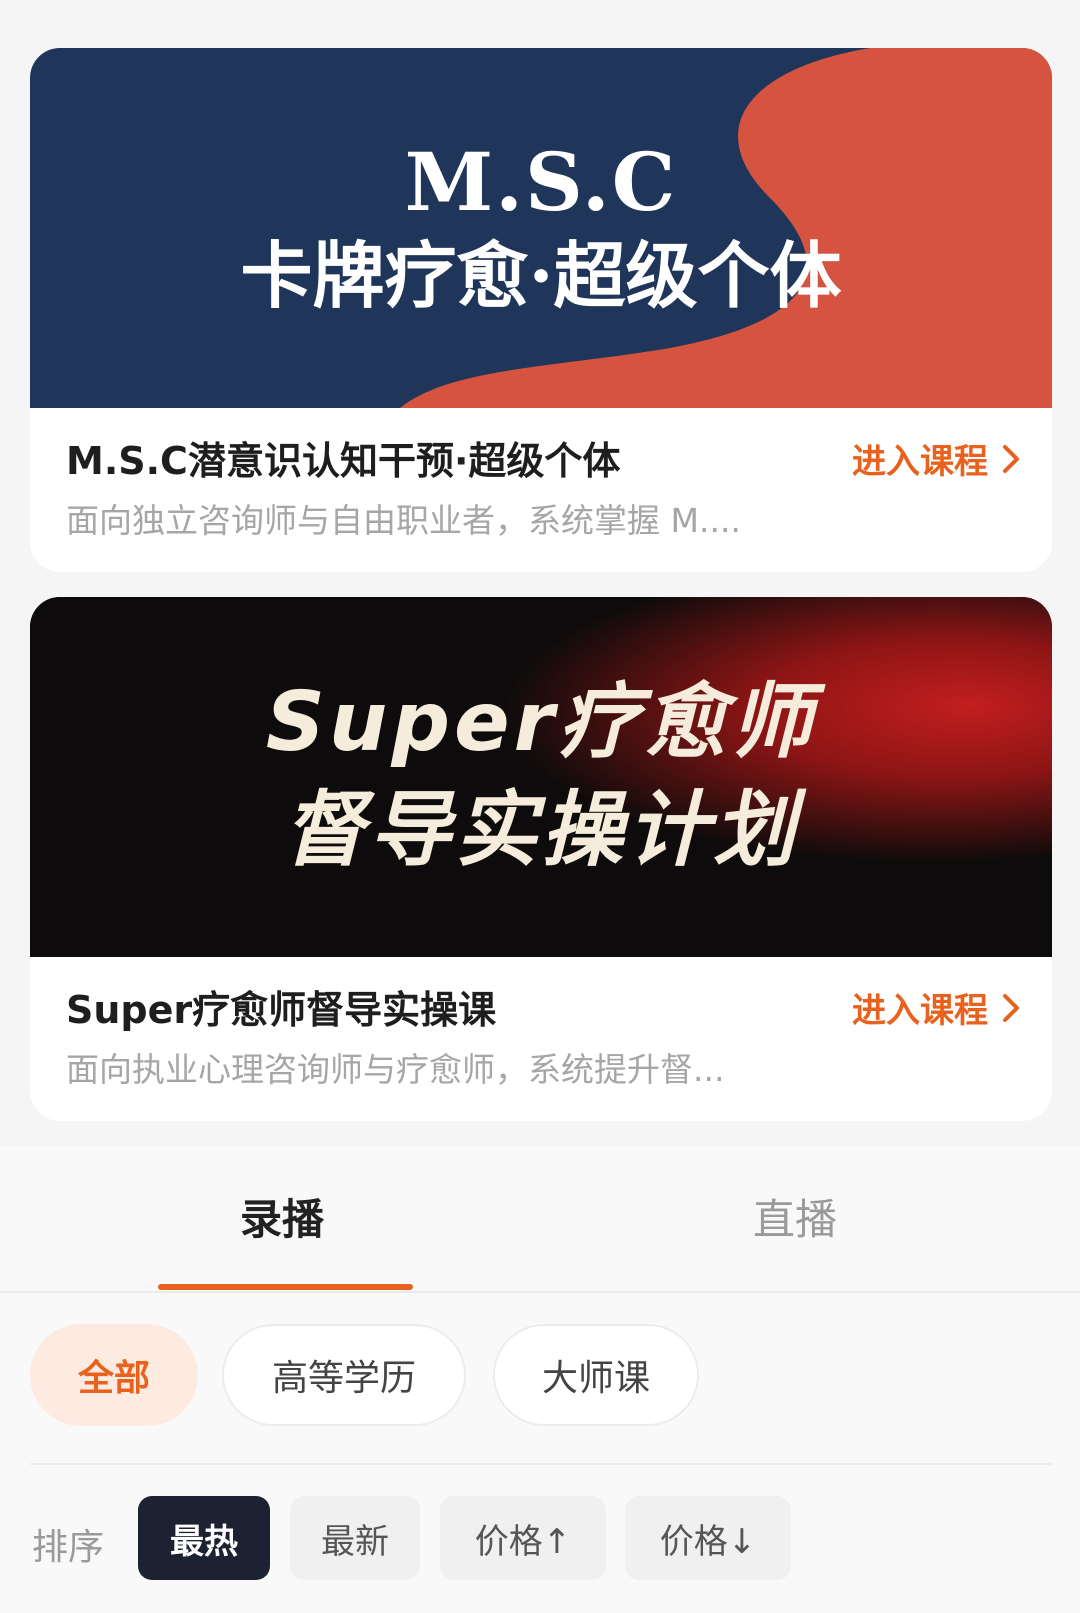 The image size is (1080, 1613). What do you see at coordinates (355, 1538) in the screenshot?
I see `sort-newest-button: 最新` at bounding box center [355, 1538].